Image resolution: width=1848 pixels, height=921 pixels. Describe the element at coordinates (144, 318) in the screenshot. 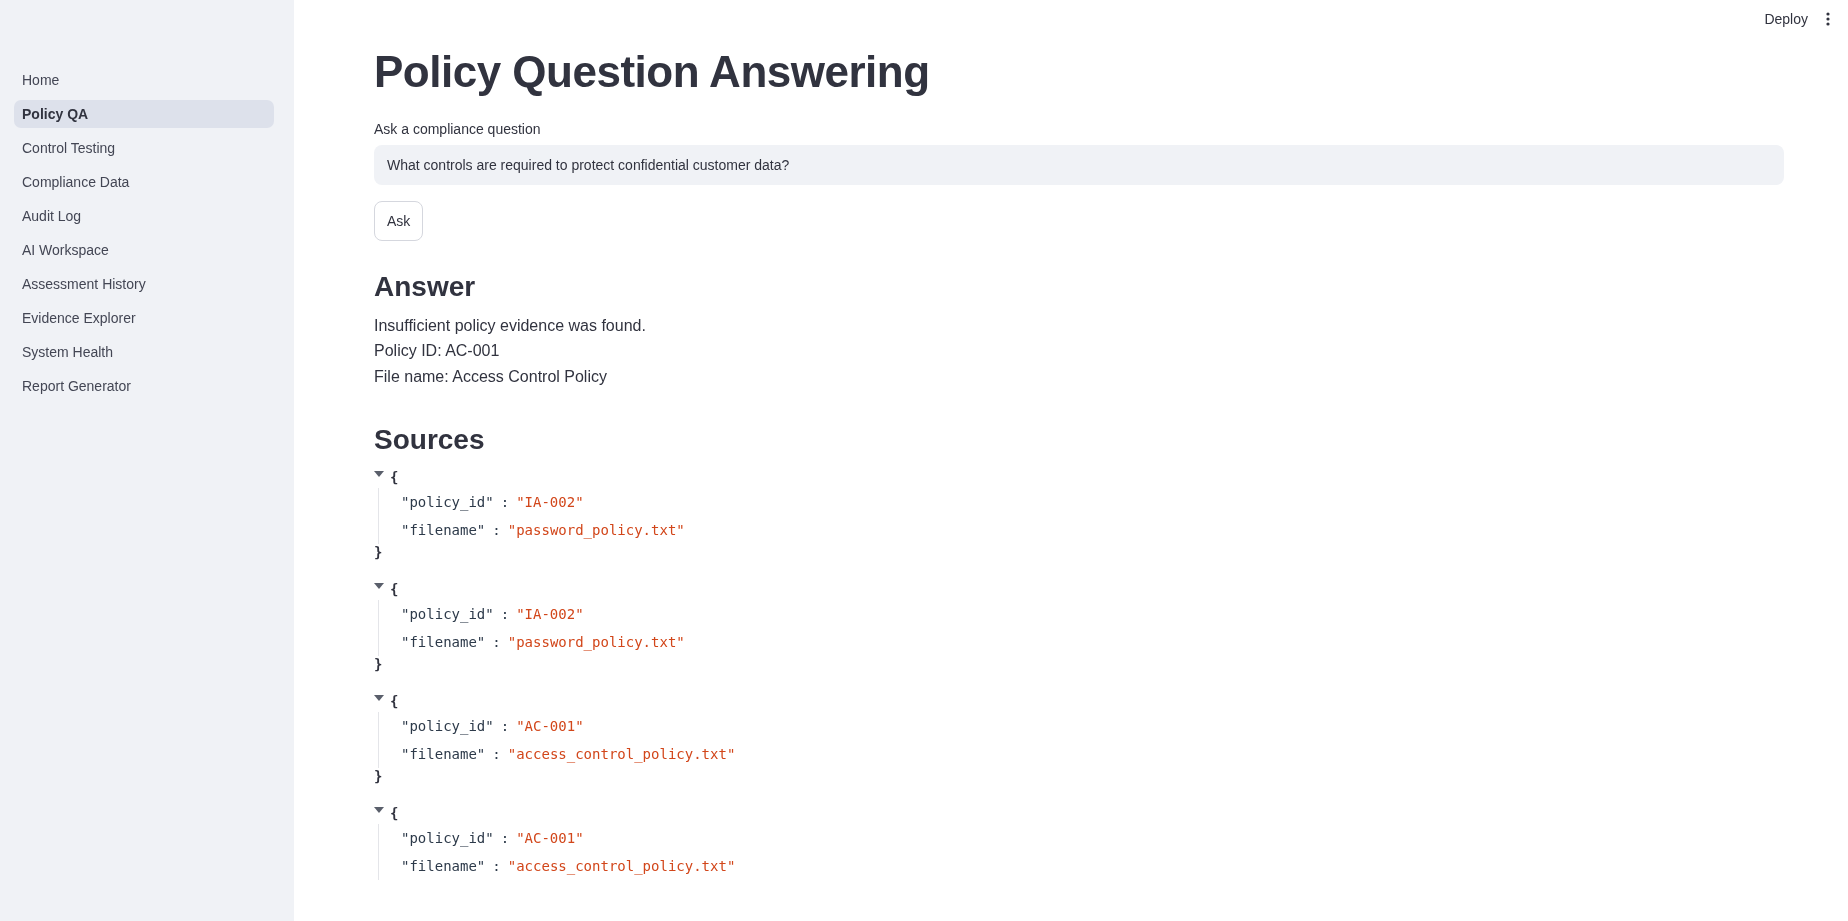

I see `sidebar-item: Evidence Explorer` at that location.